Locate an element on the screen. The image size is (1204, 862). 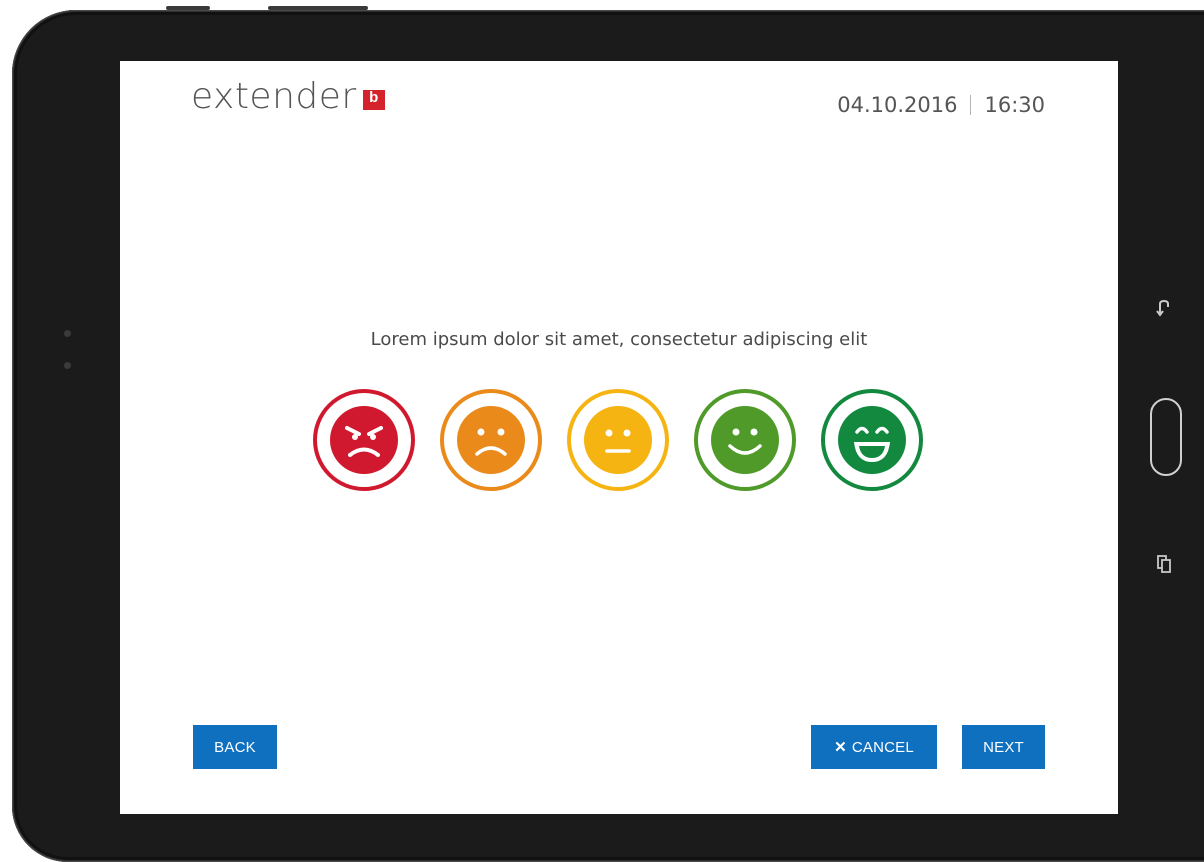
close-icon: ✕ is located at coordinates (840, 747).